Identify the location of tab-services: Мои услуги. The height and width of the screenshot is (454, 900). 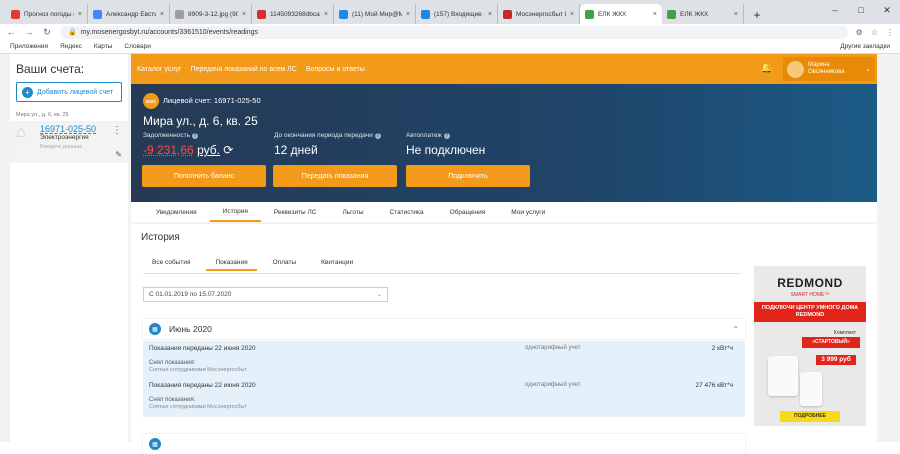
(528, 212).